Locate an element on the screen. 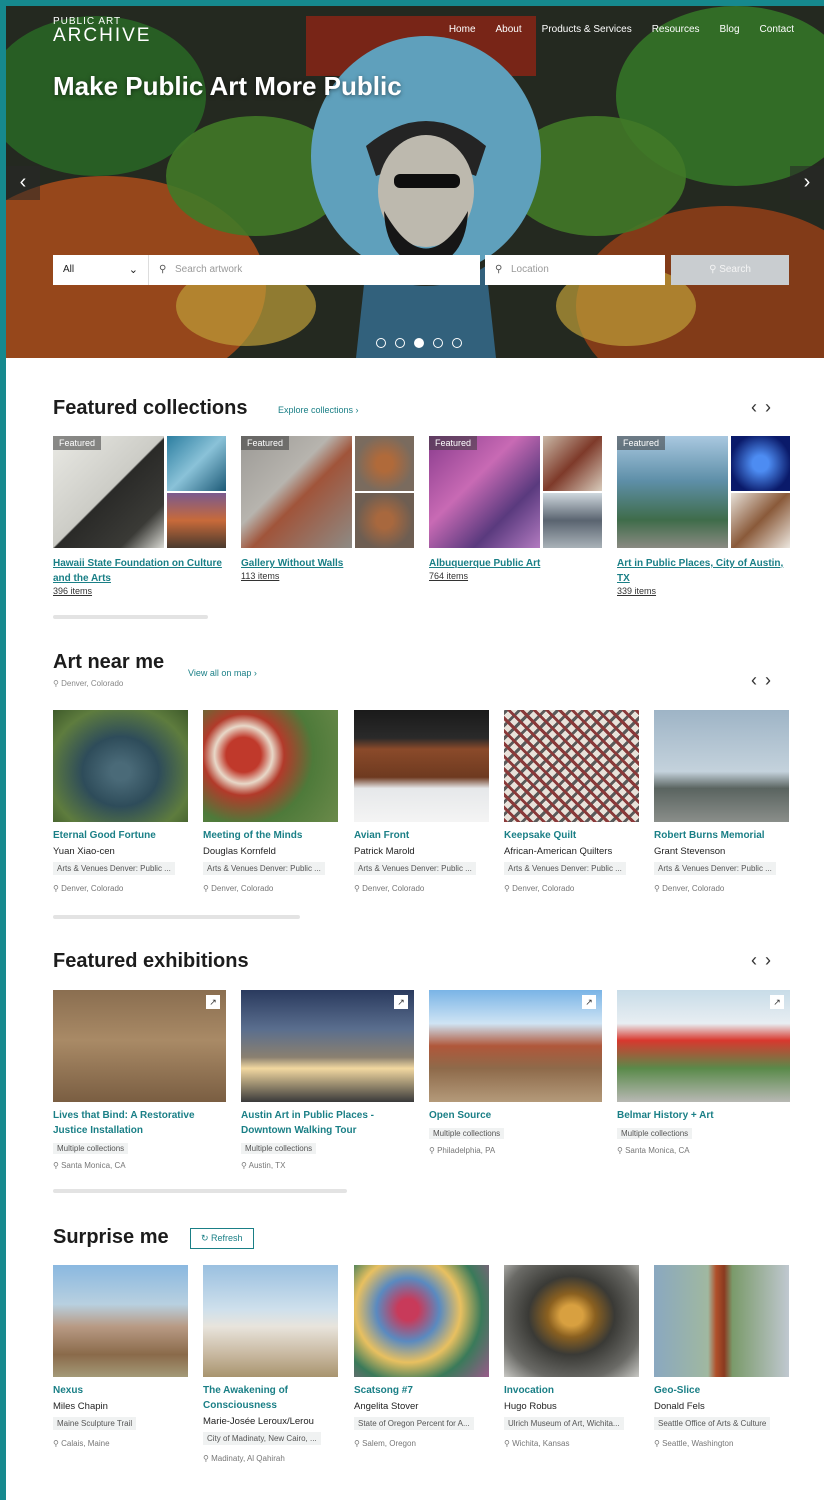  collection-chip: Seattle Office of Arts & Culture is located at coordinates (712, 1423).